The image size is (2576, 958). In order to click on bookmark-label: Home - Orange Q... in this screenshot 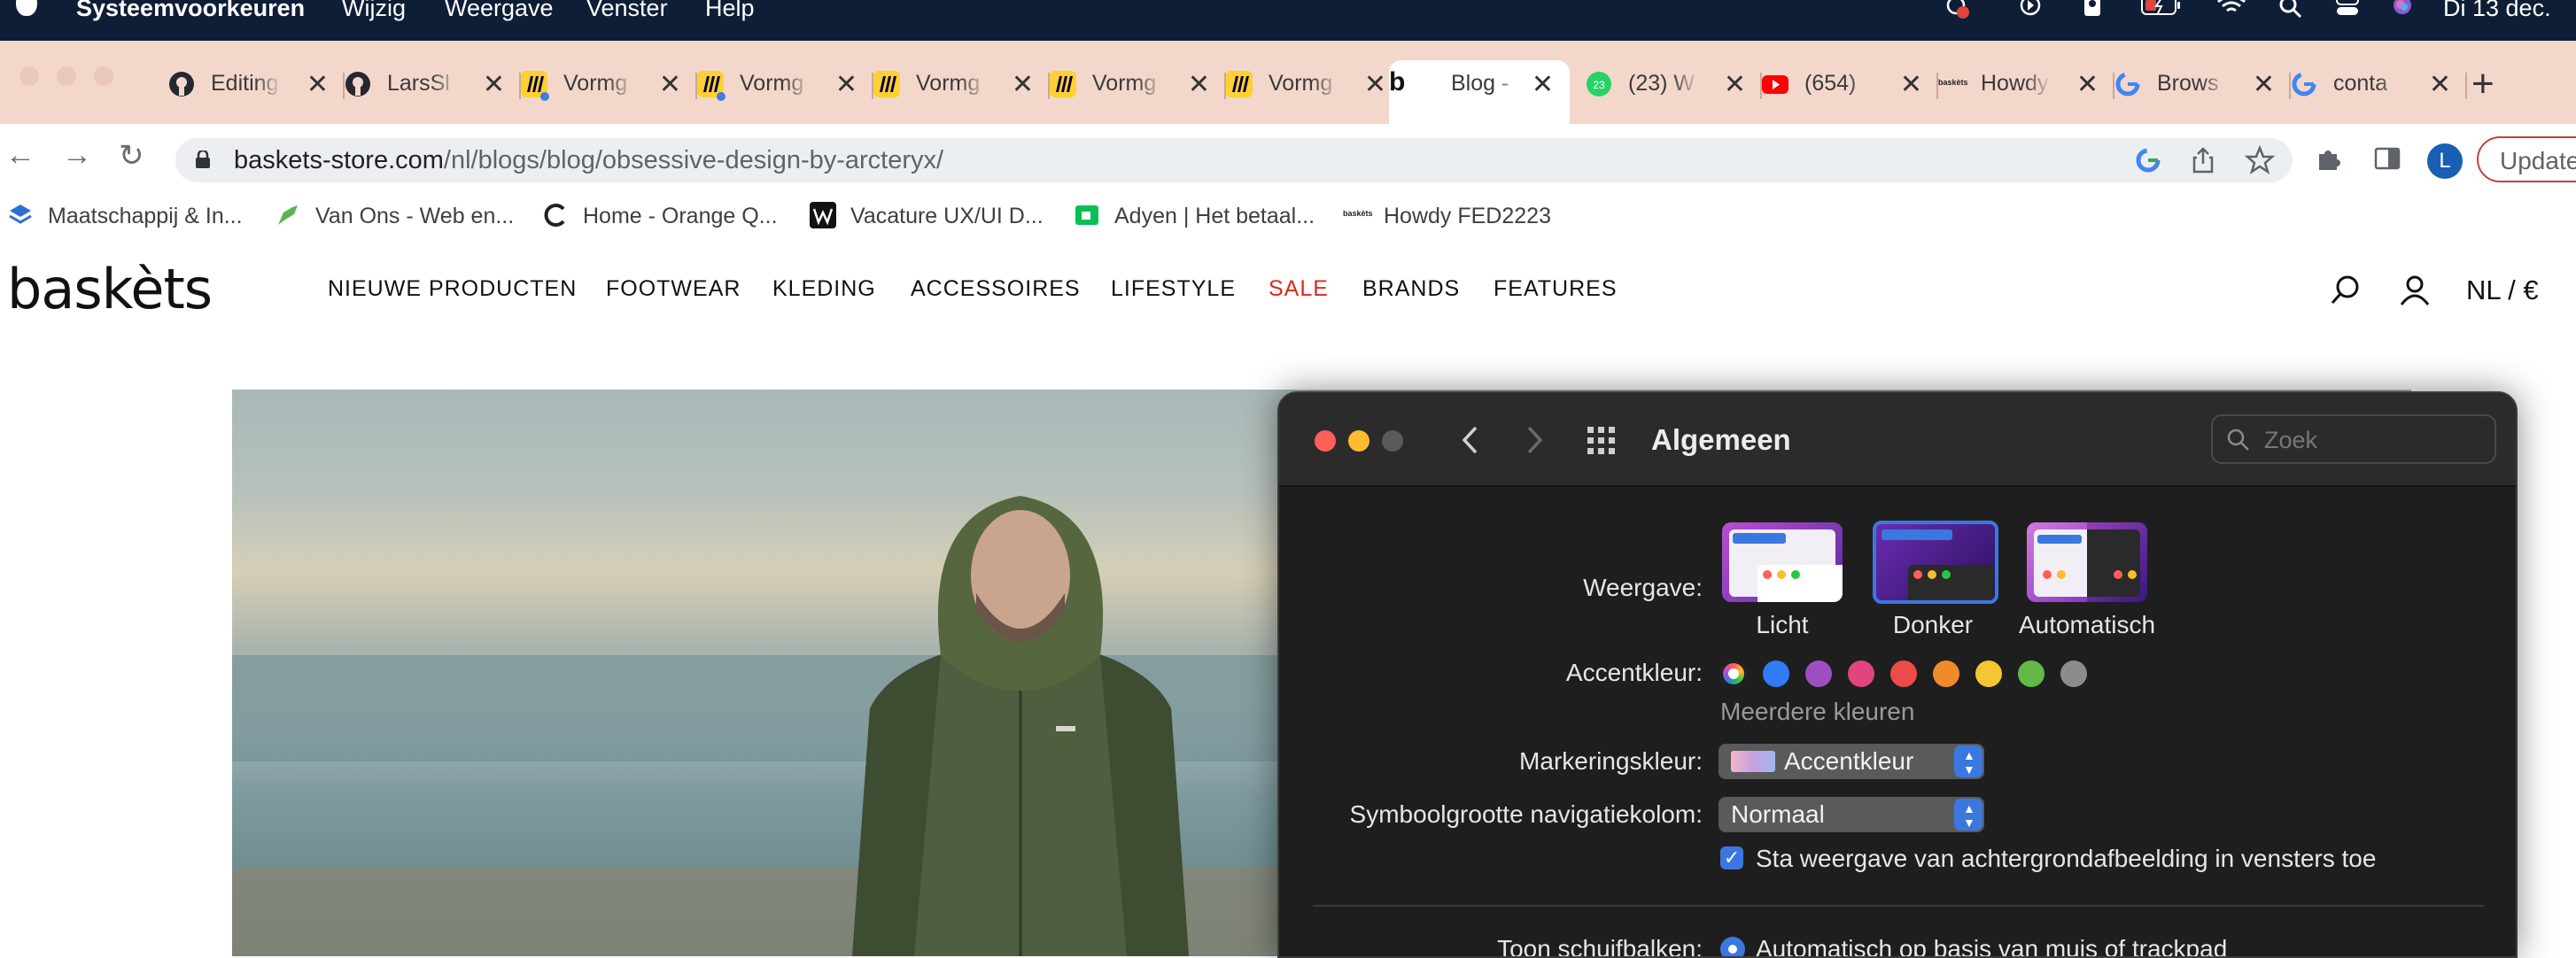, I will do `click(680, 216)`.